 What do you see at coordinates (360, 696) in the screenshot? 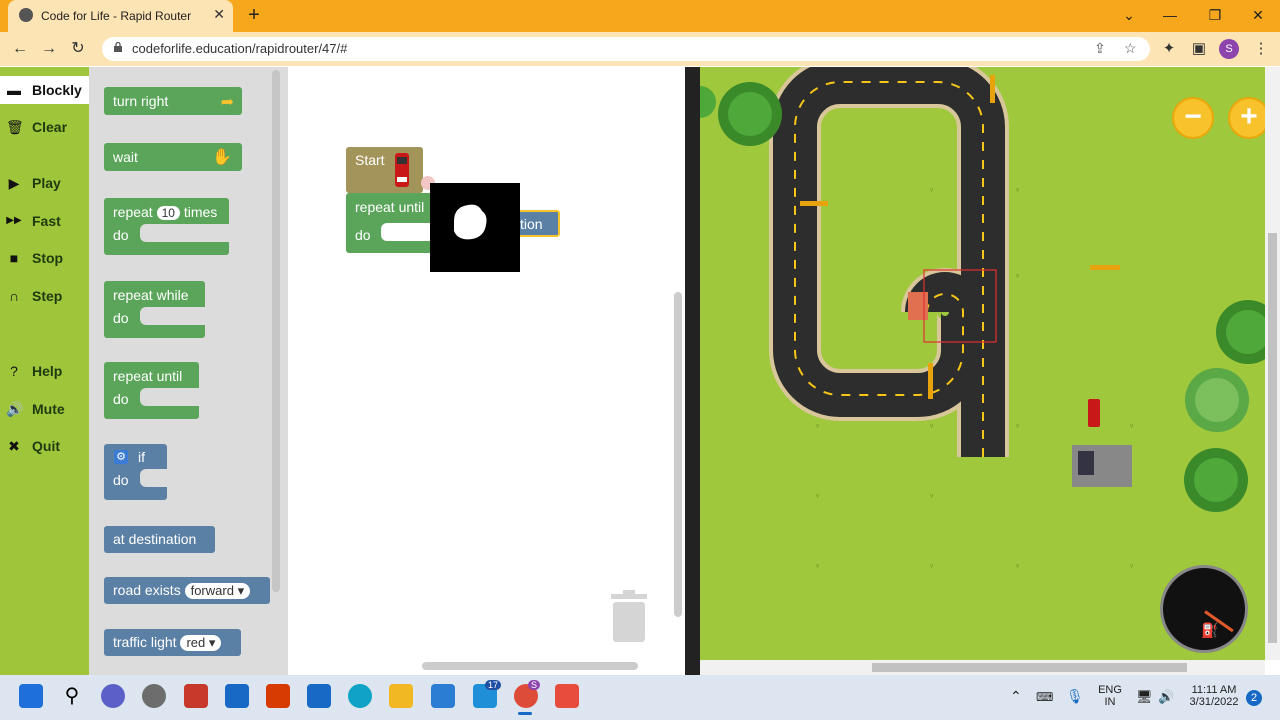
I see `edge-icon` at bounding box center [360, 696].